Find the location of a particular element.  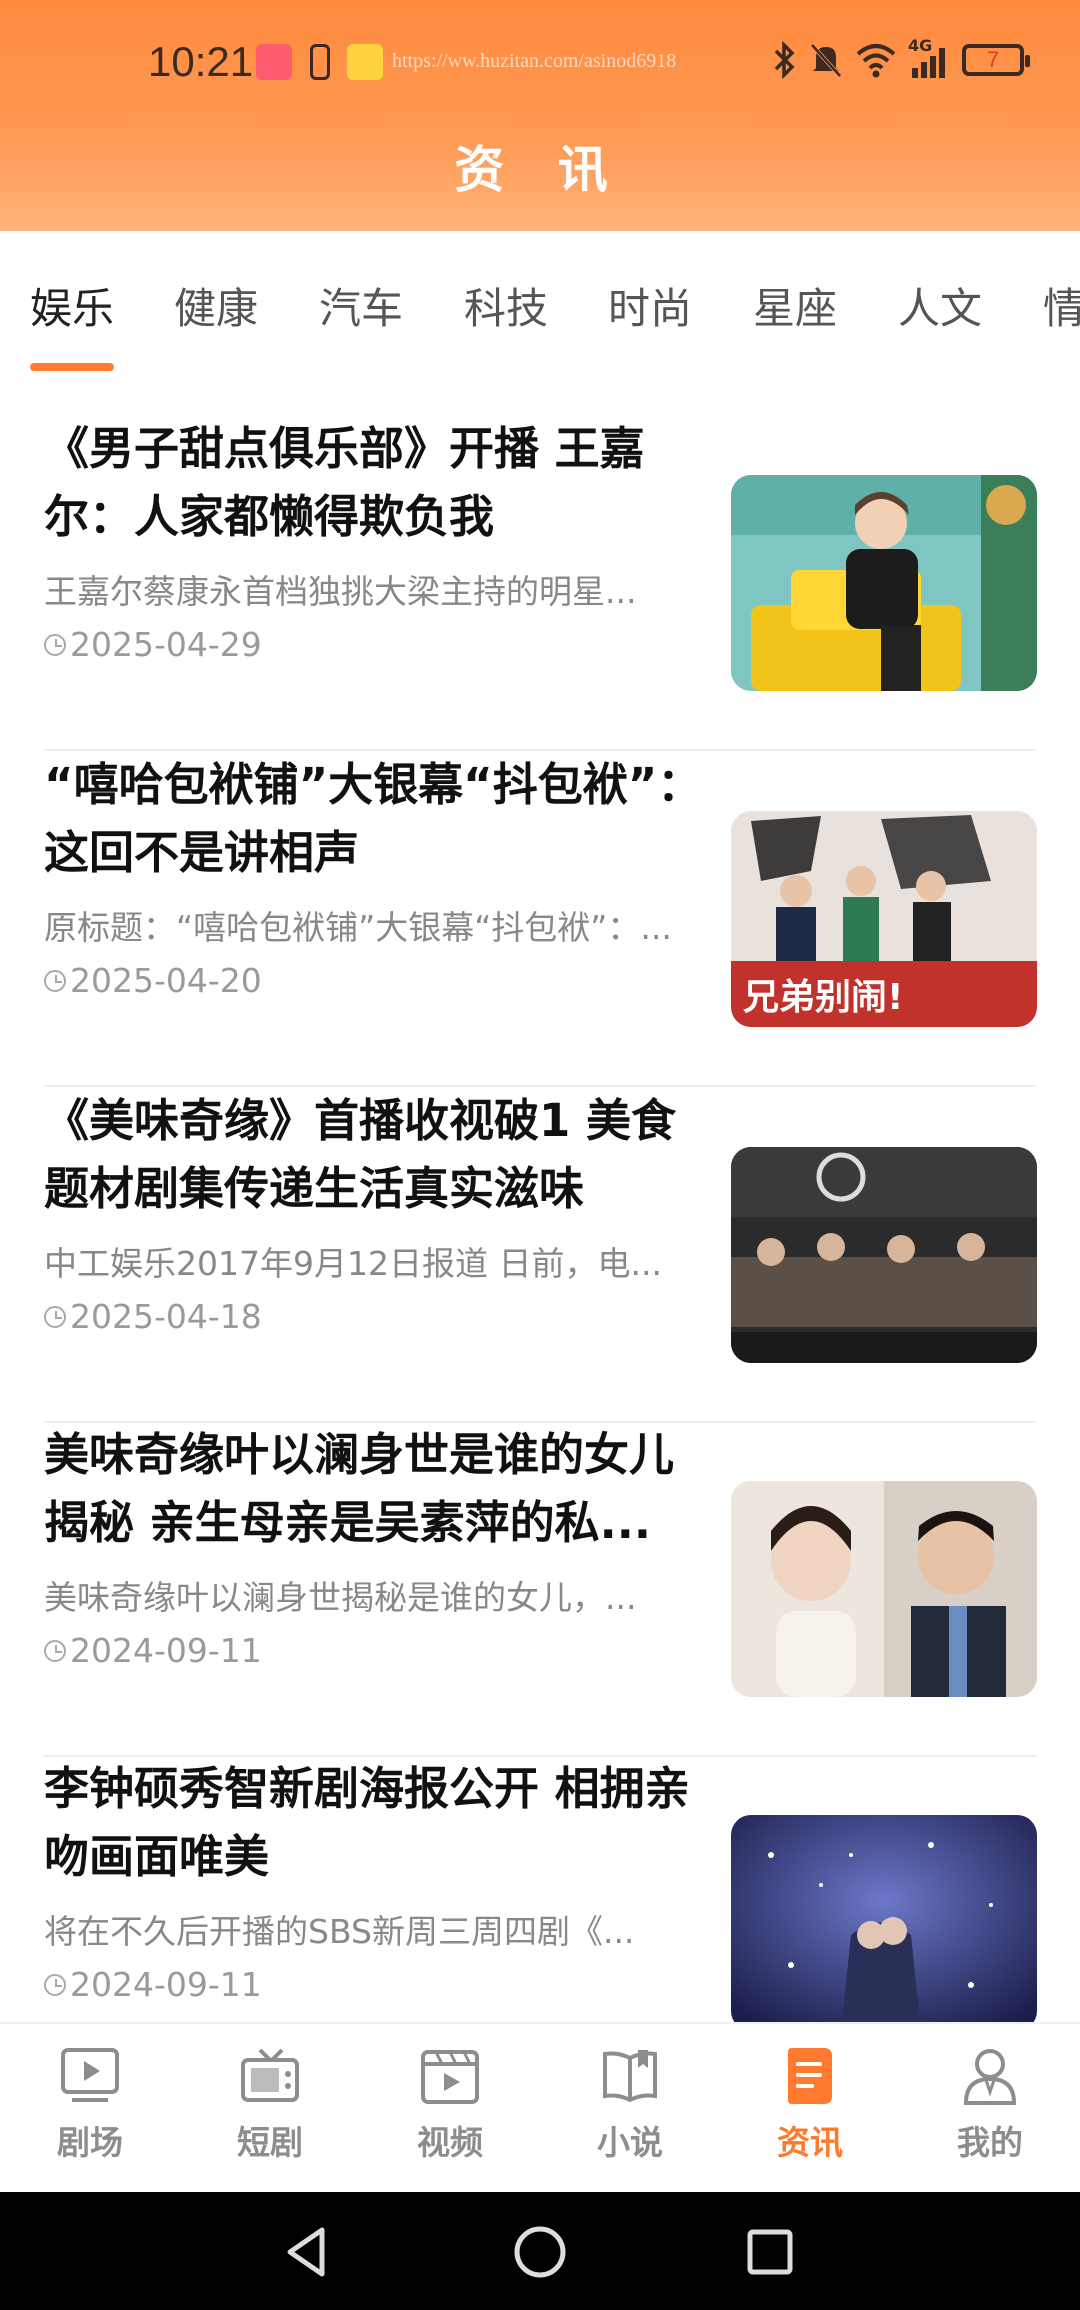

article-date: 2025-04-20 is located at coordinates (153, 980).